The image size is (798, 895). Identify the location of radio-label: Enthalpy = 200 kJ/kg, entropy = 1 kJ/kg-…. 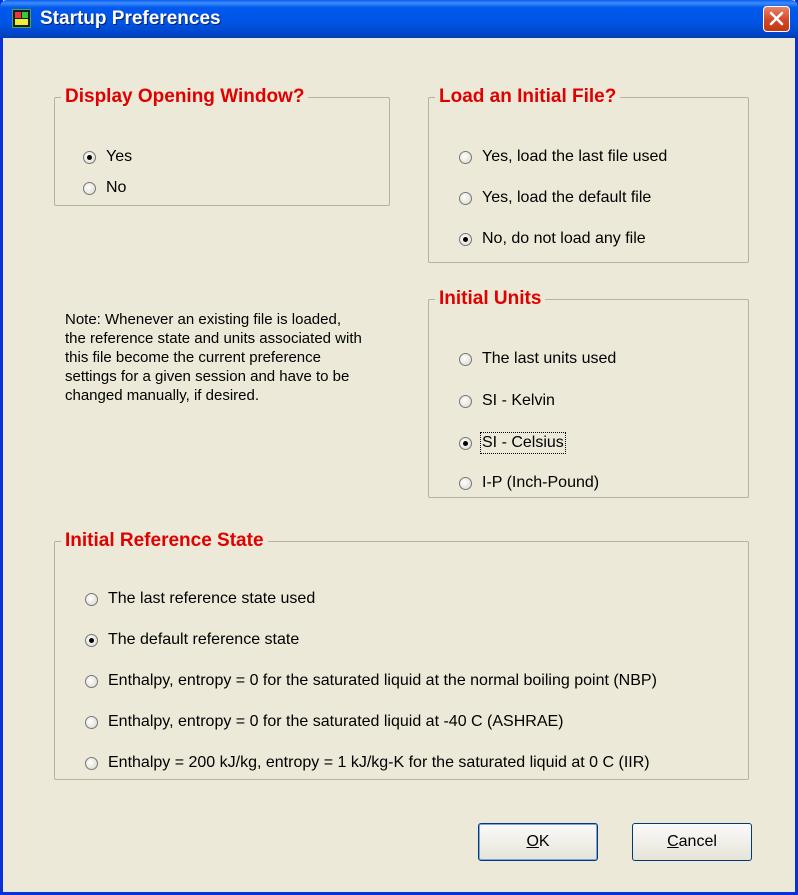
(379, 762).